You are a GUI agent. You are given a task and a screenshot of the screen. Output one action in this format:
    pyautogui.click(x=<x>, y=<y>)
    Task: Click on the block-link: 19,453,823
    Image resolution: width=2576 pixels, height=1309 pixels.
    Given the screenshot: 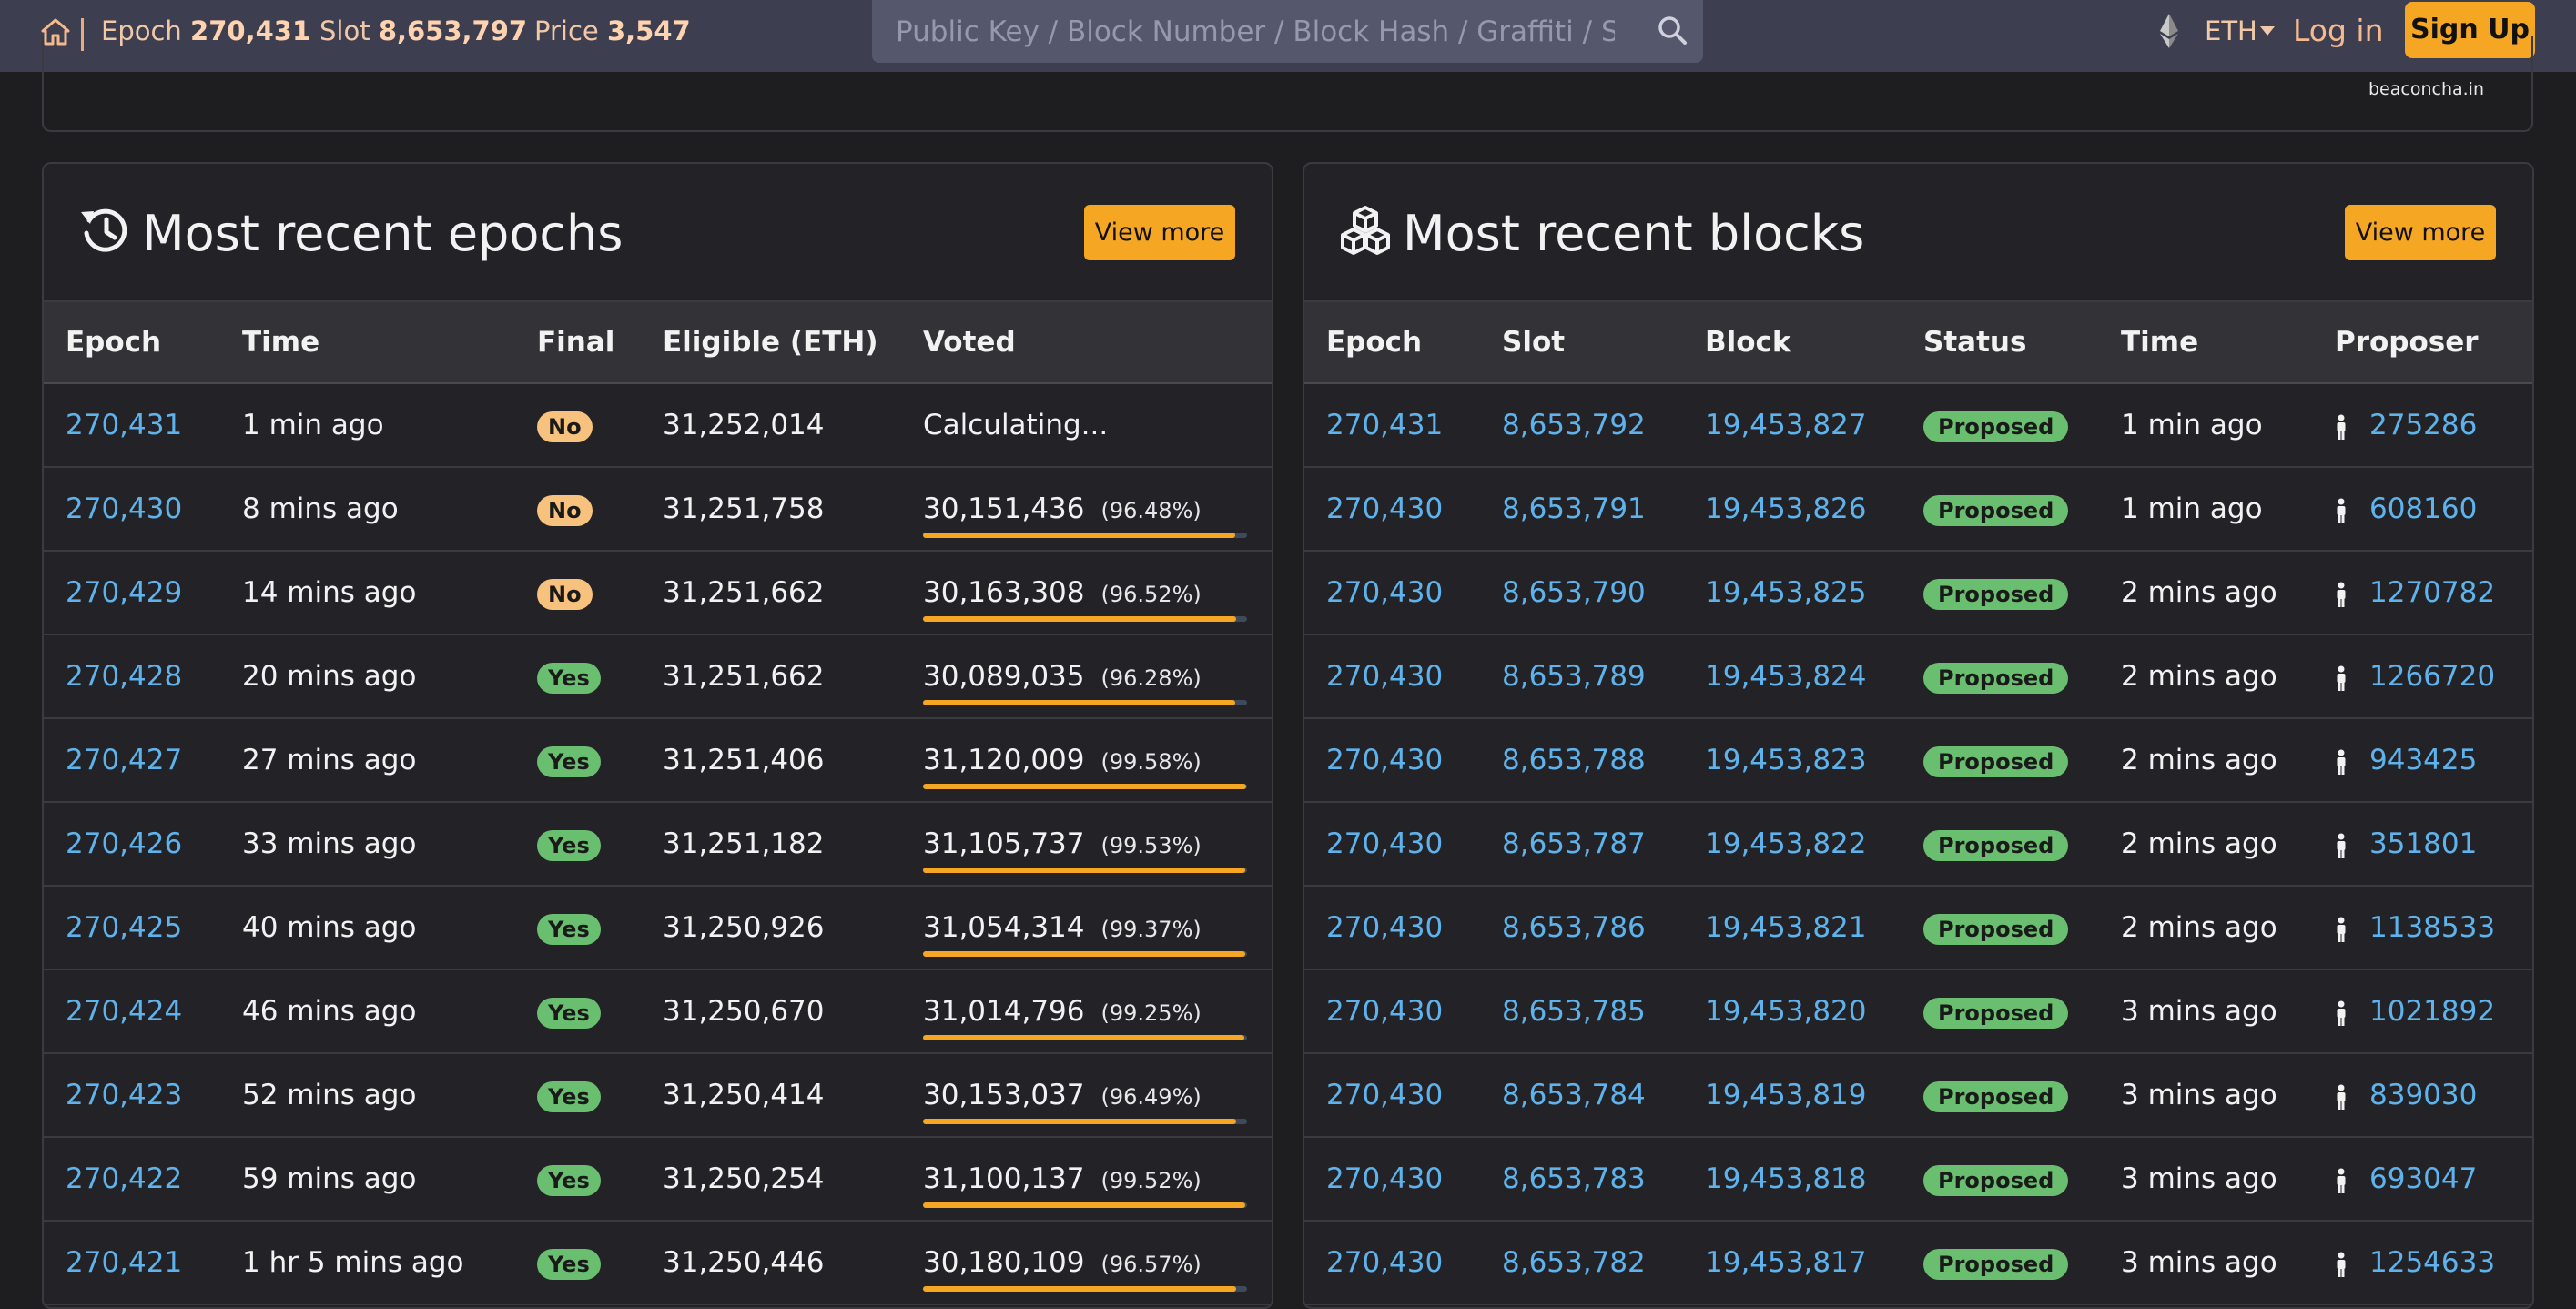 What is the action you would take?
    pyautogui.click(x=1786, y=760)
    